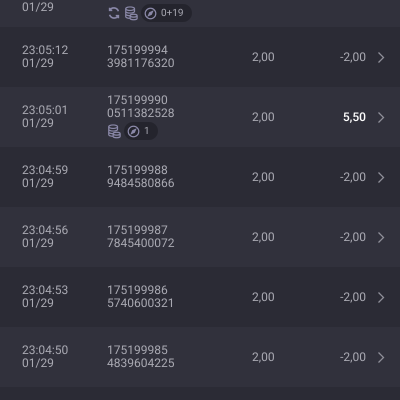 The width and height of the screenshot is (400, 400). What do you see at coordinates (141, 243) in the screenshot?
I see `ticket-code: 7845400072` at bounding box center [141, 243].